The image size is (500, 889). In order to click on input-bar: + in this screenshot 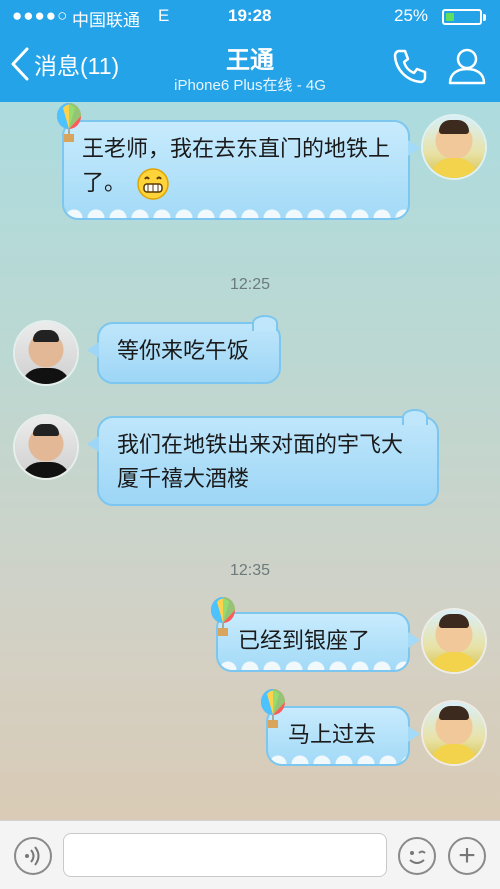, I will do `click(250, 854)`.